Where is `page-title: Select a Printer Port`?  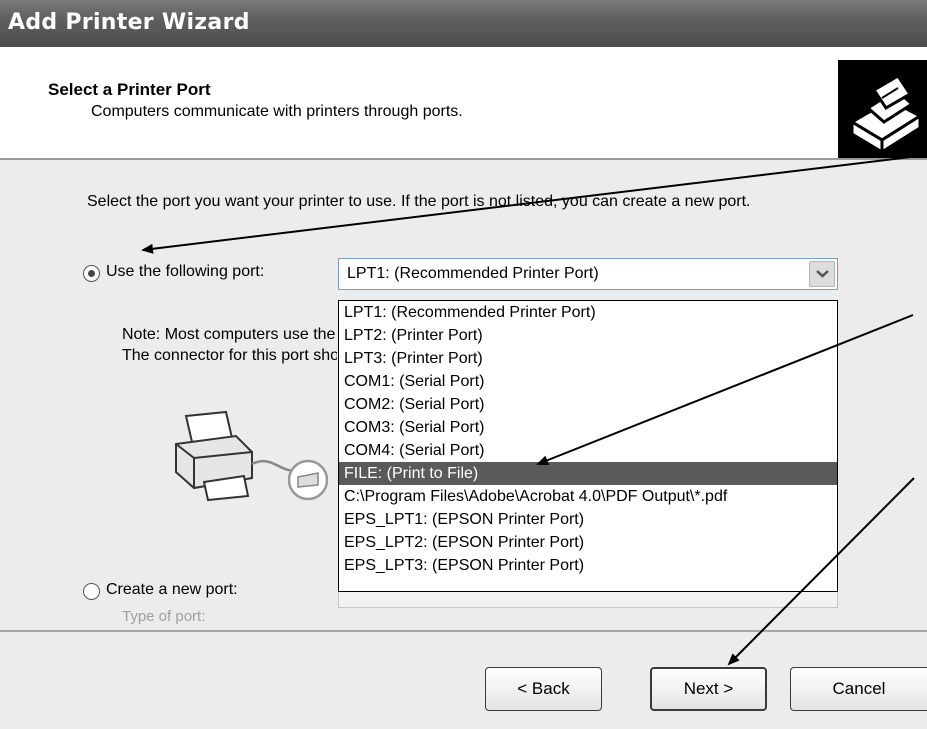
page-title: Select a Printer Port is located at coordinates (129, 89).